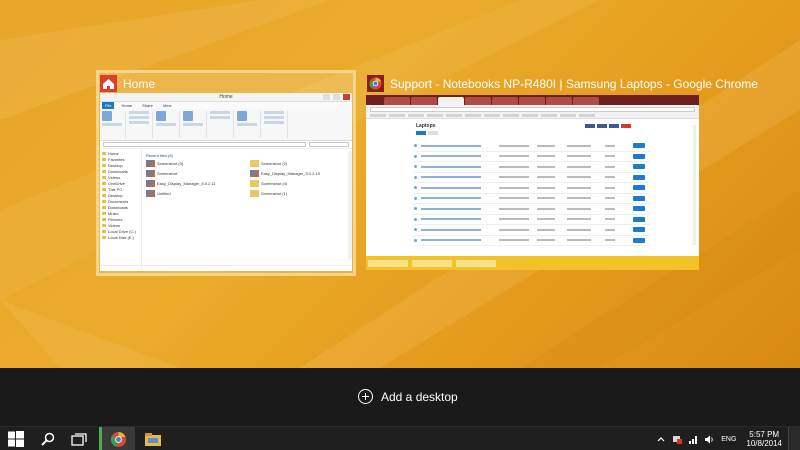  What do you see at coordinates (299, 193) in the screenshot?
I see `file-item: Screenshot (1)` at bounding box center [299, 193].